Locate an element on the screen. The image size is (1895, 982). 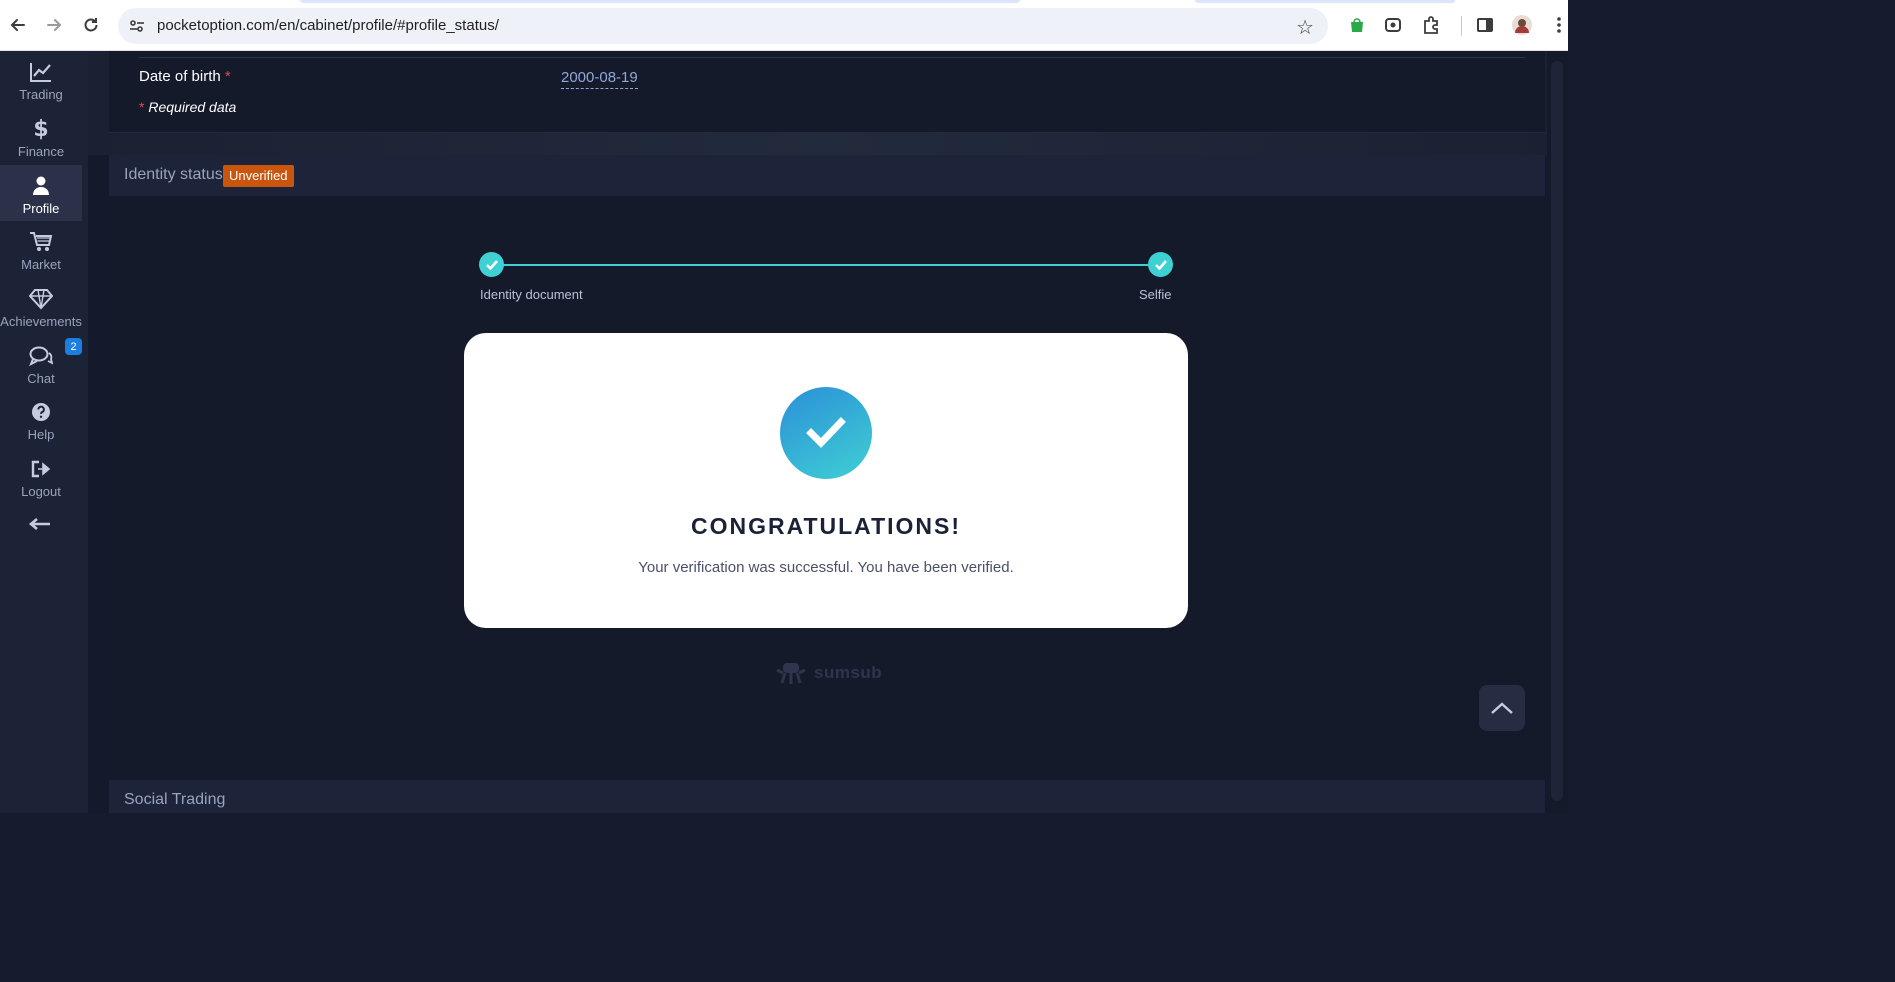
sidebar-item-profile: Profile is located at coordinates (41, 193).